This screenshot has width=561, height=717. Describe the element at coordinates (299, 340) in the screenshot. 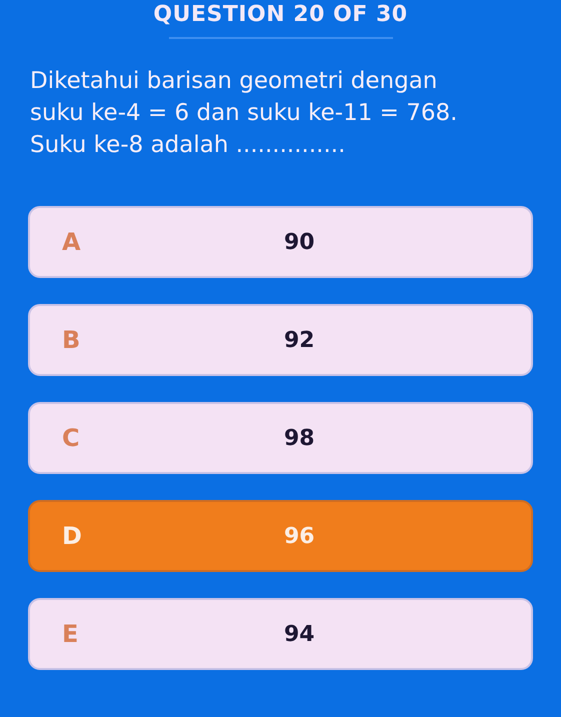

I see `option-value: 92` at that location.